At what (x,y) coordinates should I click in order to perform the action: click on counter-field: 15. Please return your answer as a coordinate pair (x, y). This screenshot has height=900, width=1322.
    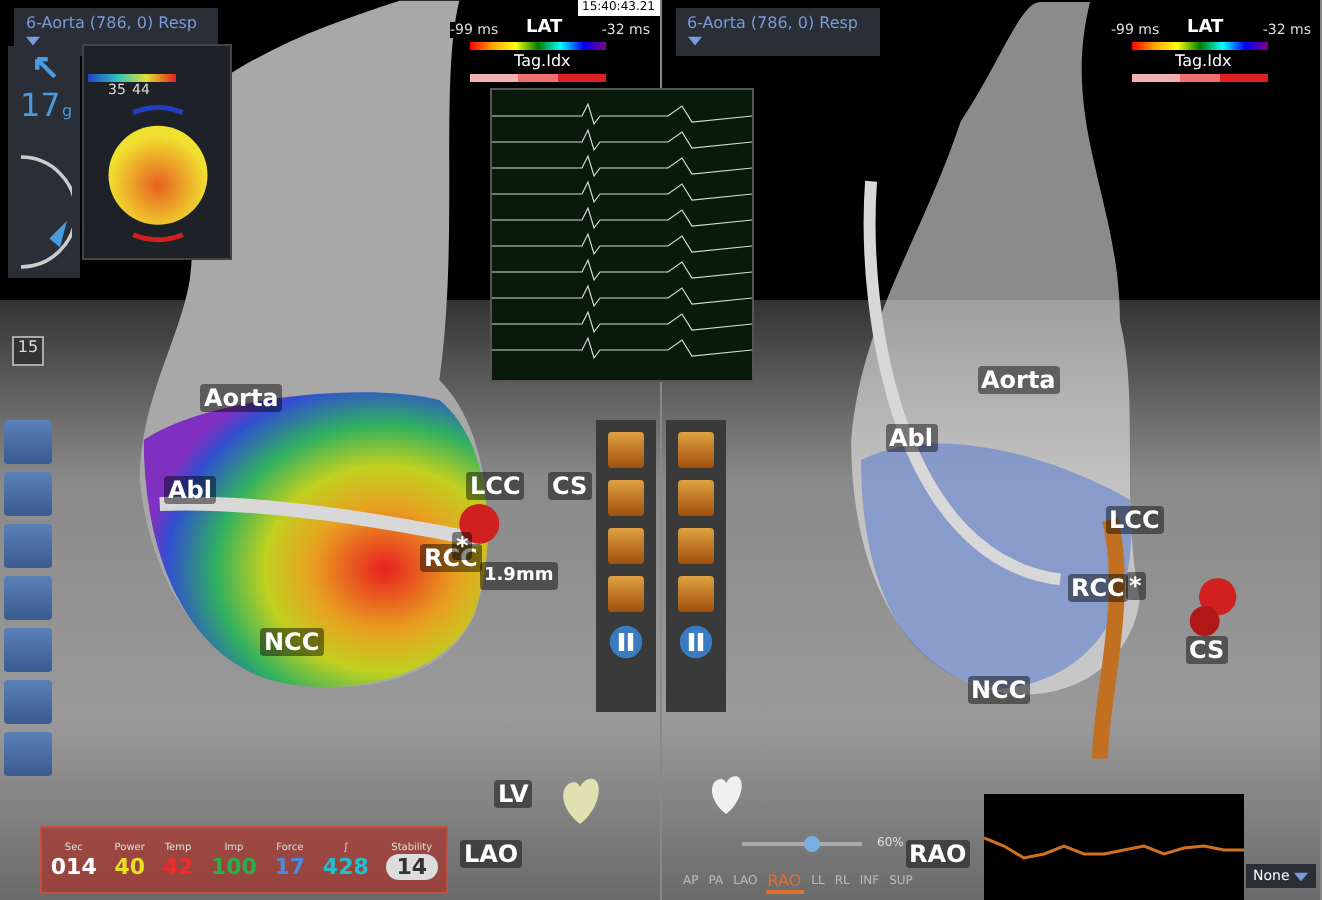
    Looking at the image, I should click on (28, 351).